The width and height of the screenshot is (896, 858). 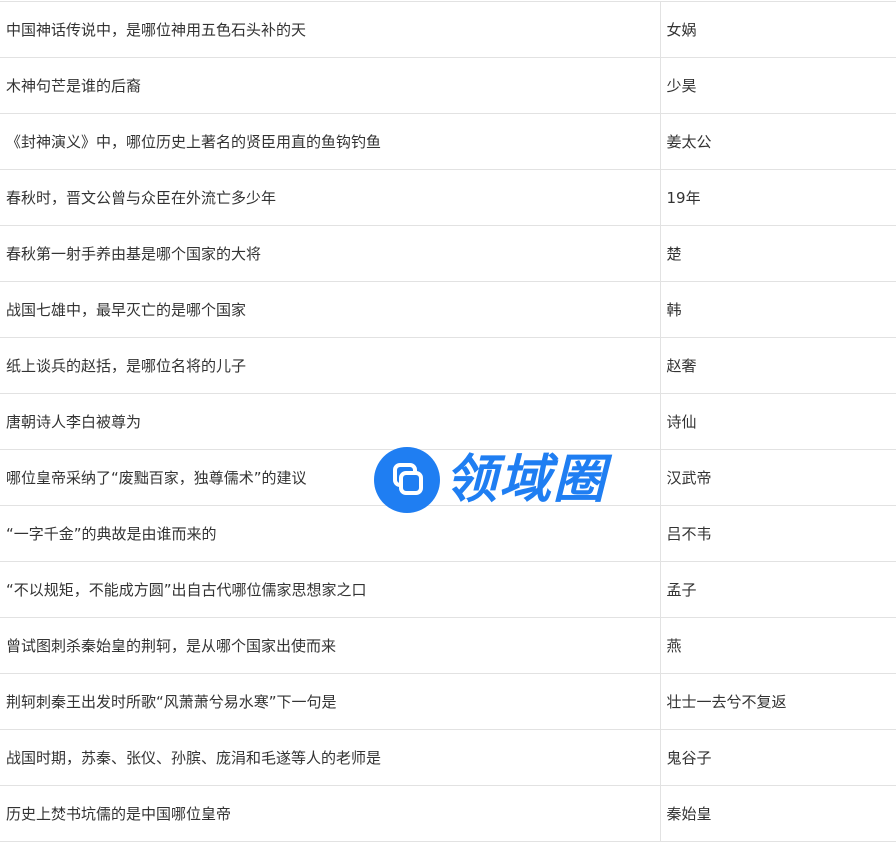 I want to click on answer-cell: 鬼谷子, so click(x=778, y=757).